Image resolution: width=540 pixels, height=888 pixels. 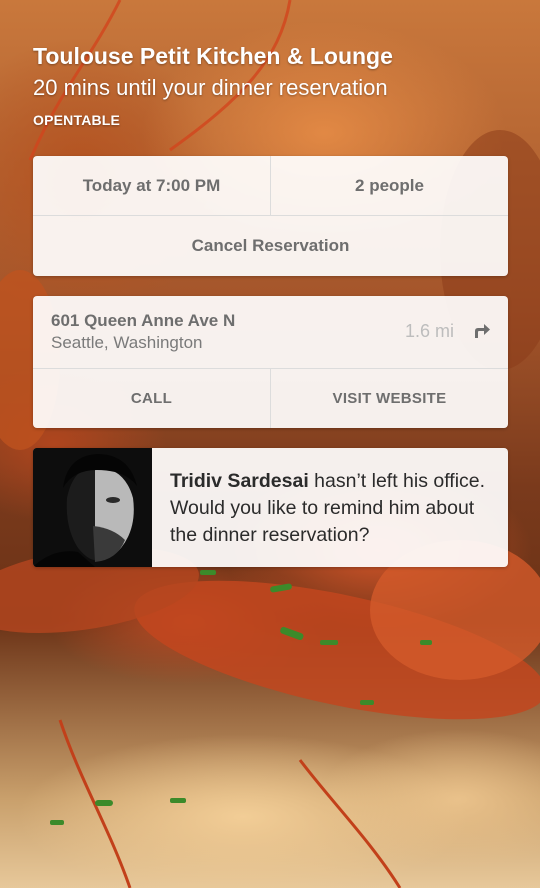 What do you see at coordinates (239, 481) in the screenshot?
I see `contact-name: Tridiv Sardesai` at bounding box center [239, 481].